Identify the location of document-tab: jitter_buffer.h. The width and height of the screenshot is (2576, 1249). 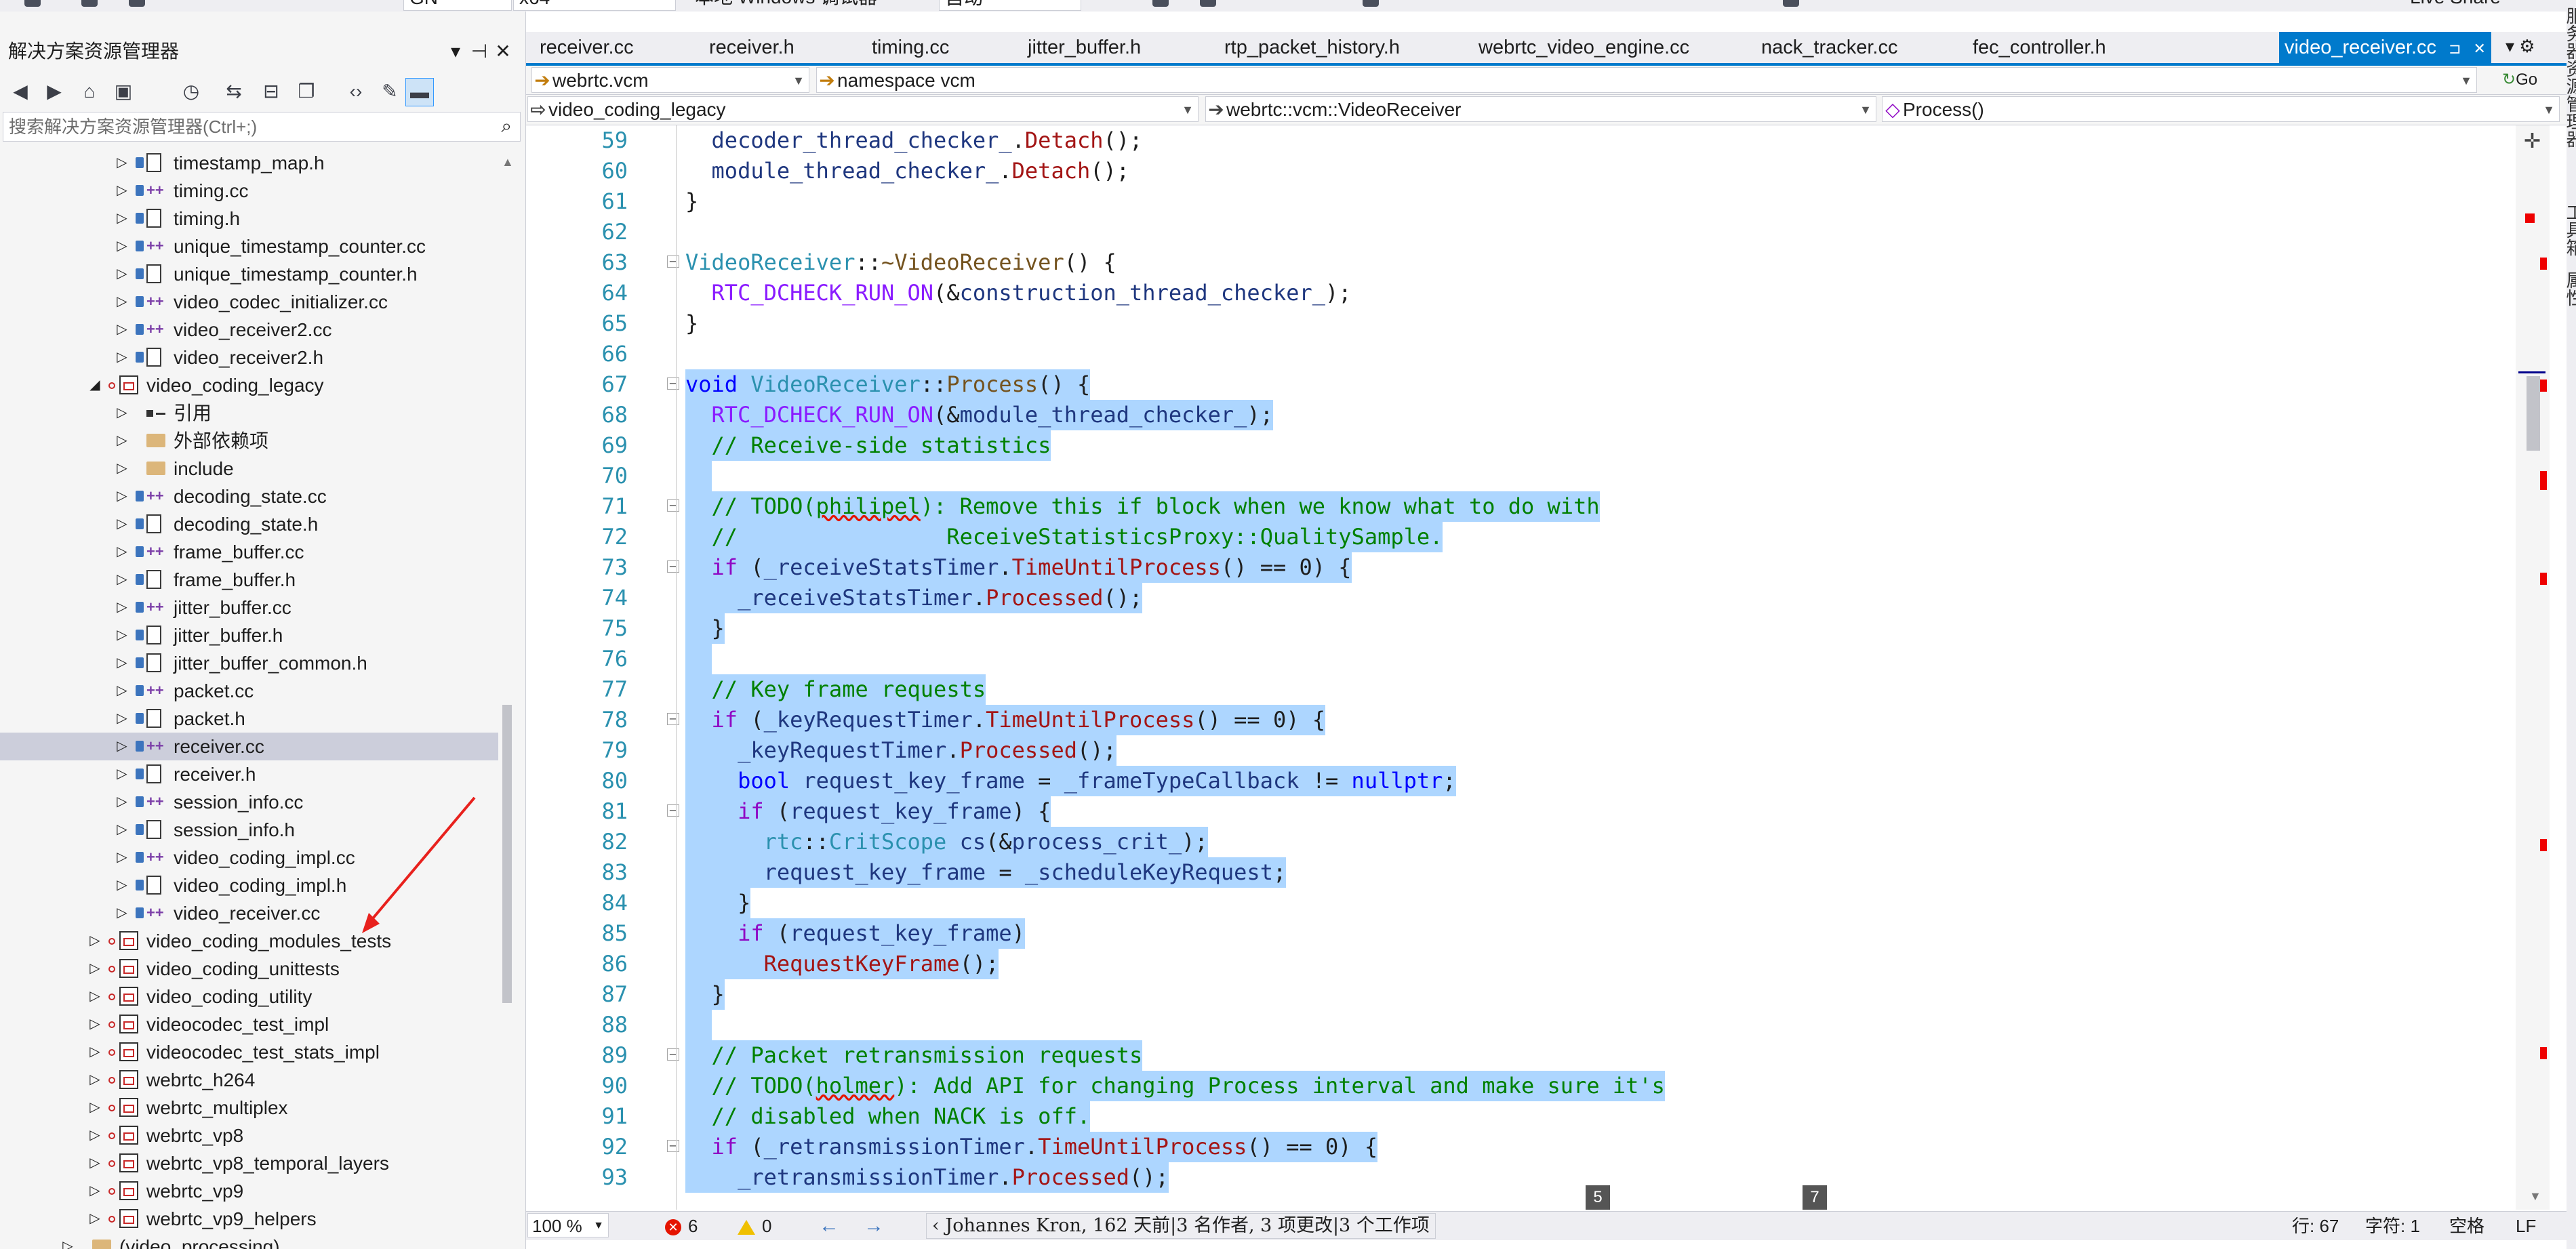
(1084, 47).